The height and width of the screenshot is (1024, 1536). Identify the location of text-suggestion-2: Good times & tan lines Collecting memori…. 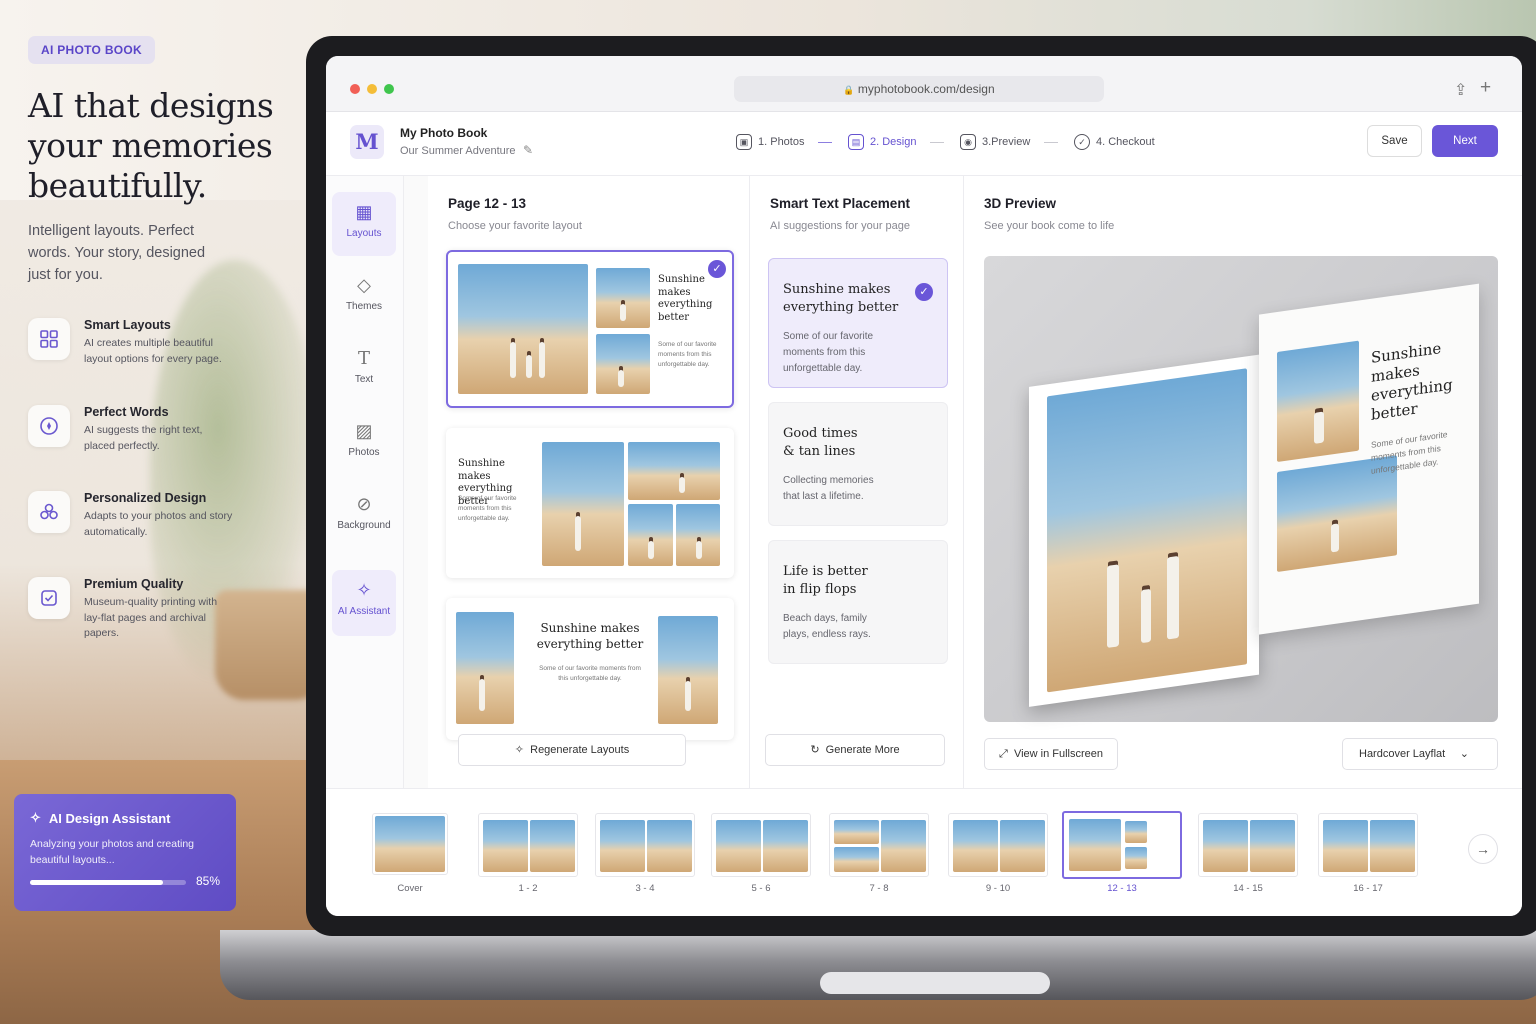
(858, 464).